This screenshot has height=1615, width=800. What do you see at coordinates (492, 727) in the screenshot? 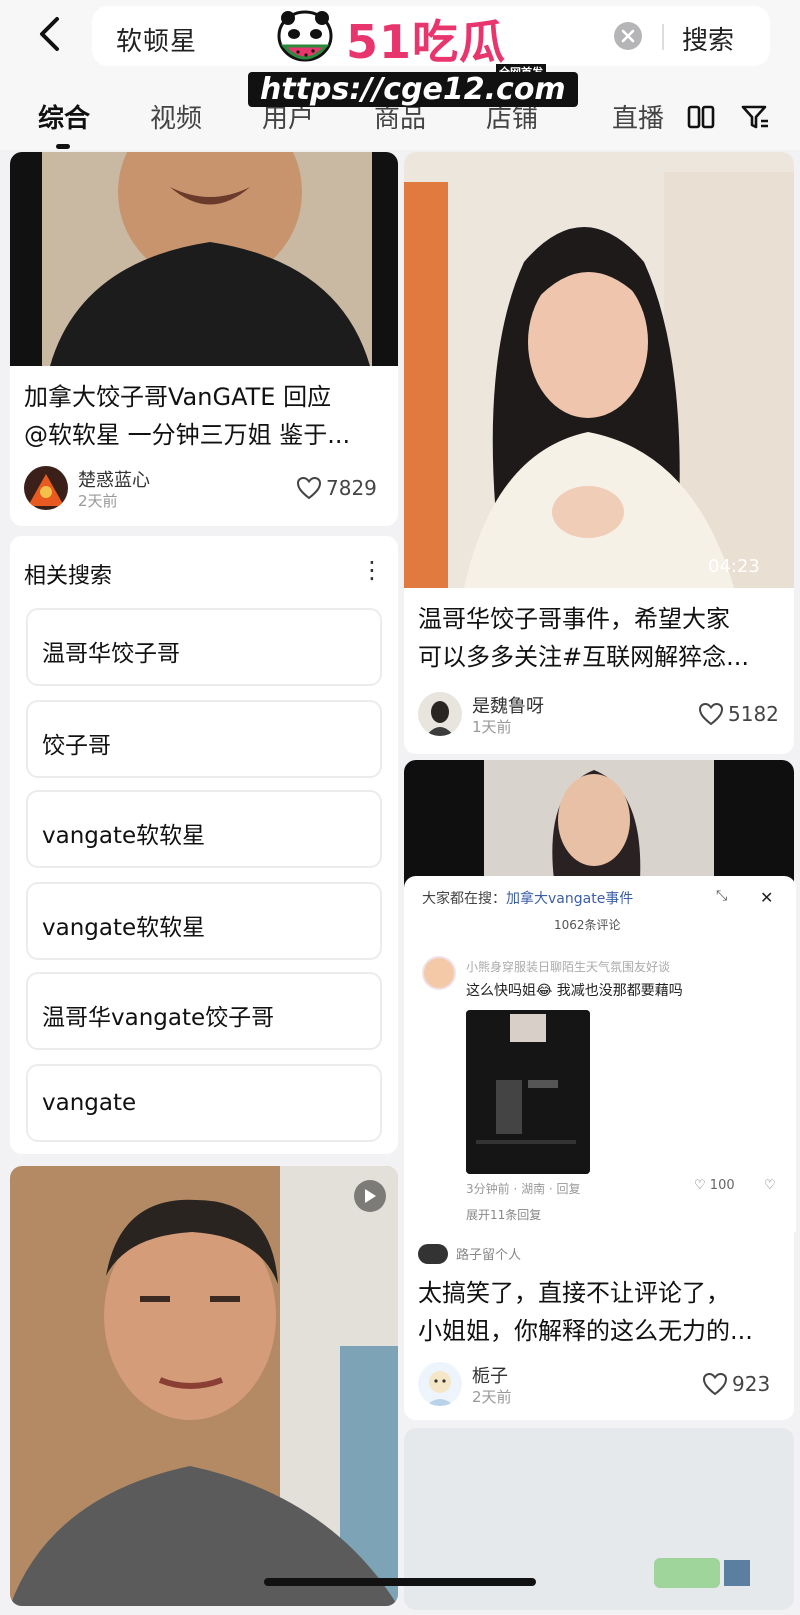
I see `post-time: 1天前` at bounding box center [492, 727].